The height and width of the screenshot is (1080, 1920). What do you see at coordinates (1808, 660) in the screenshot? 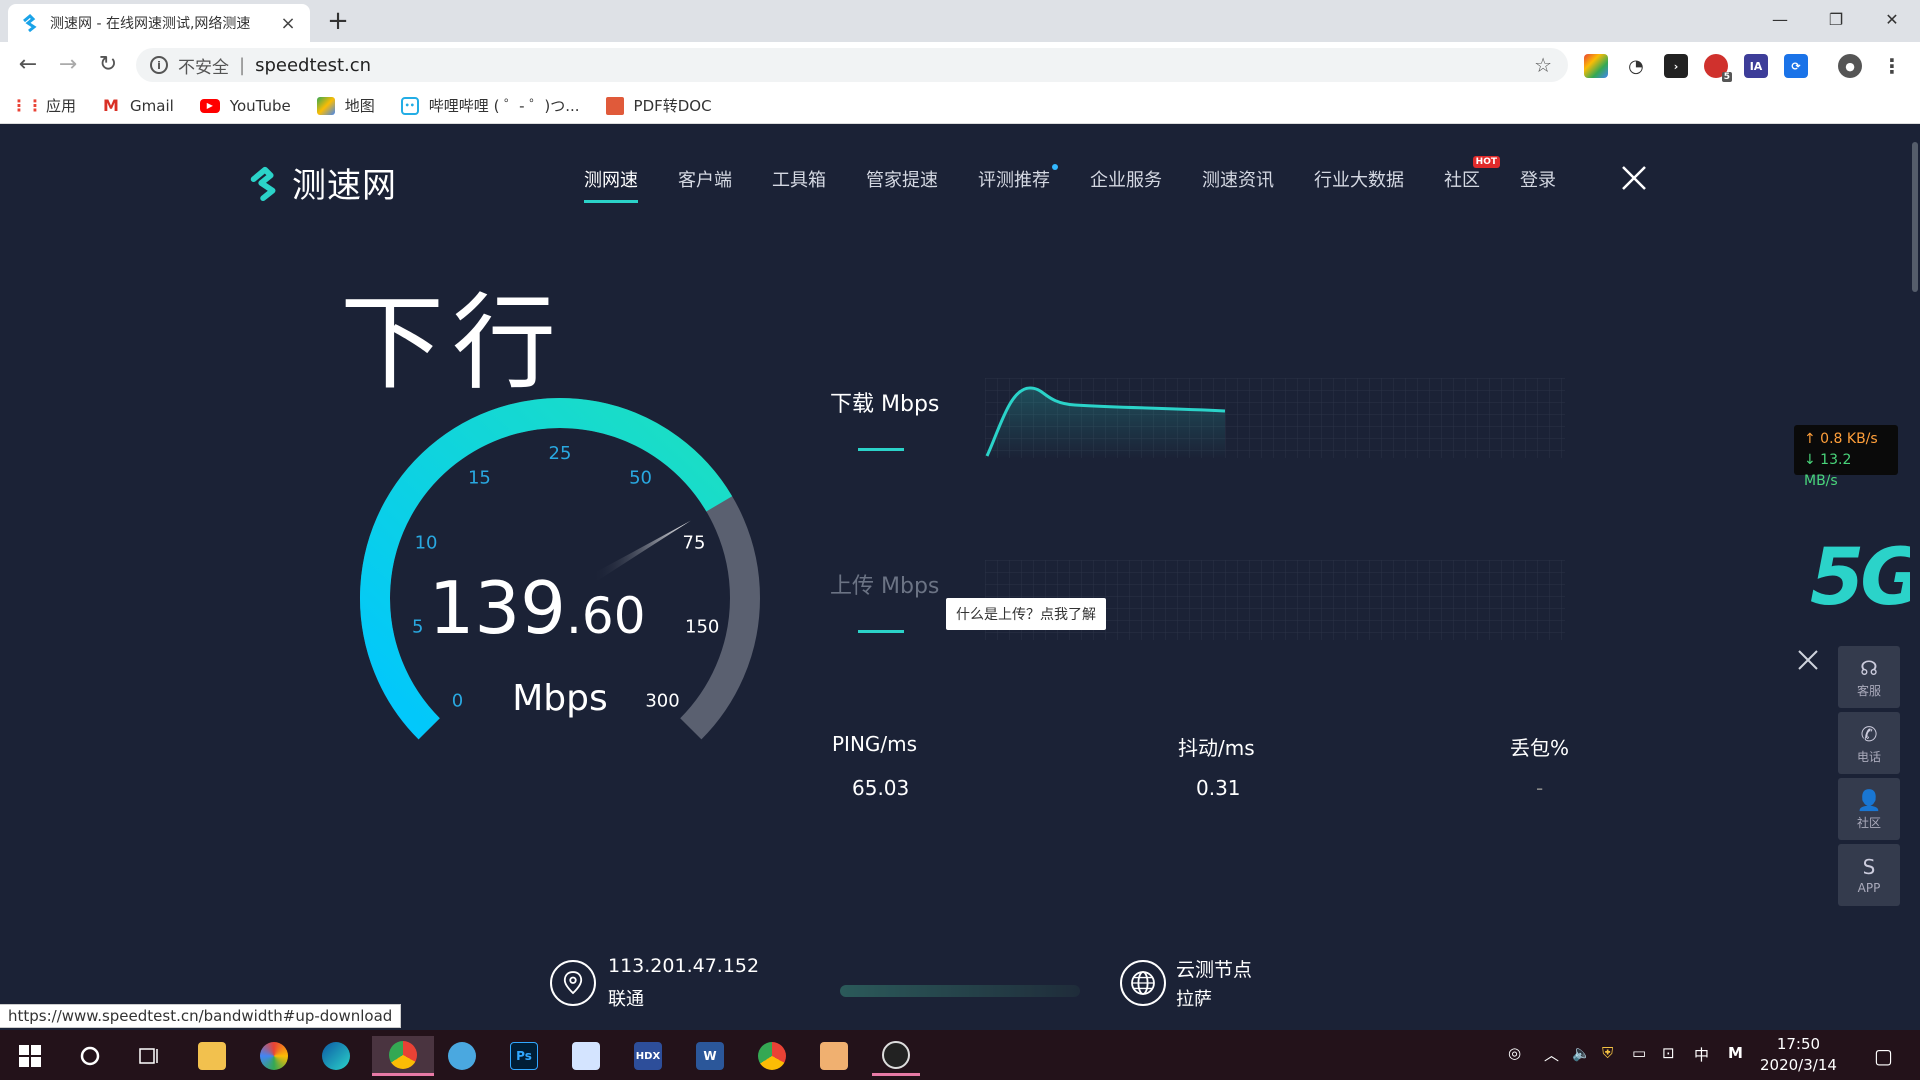
I see `side-panel-close-icon` at bounding box center [1808, 660].